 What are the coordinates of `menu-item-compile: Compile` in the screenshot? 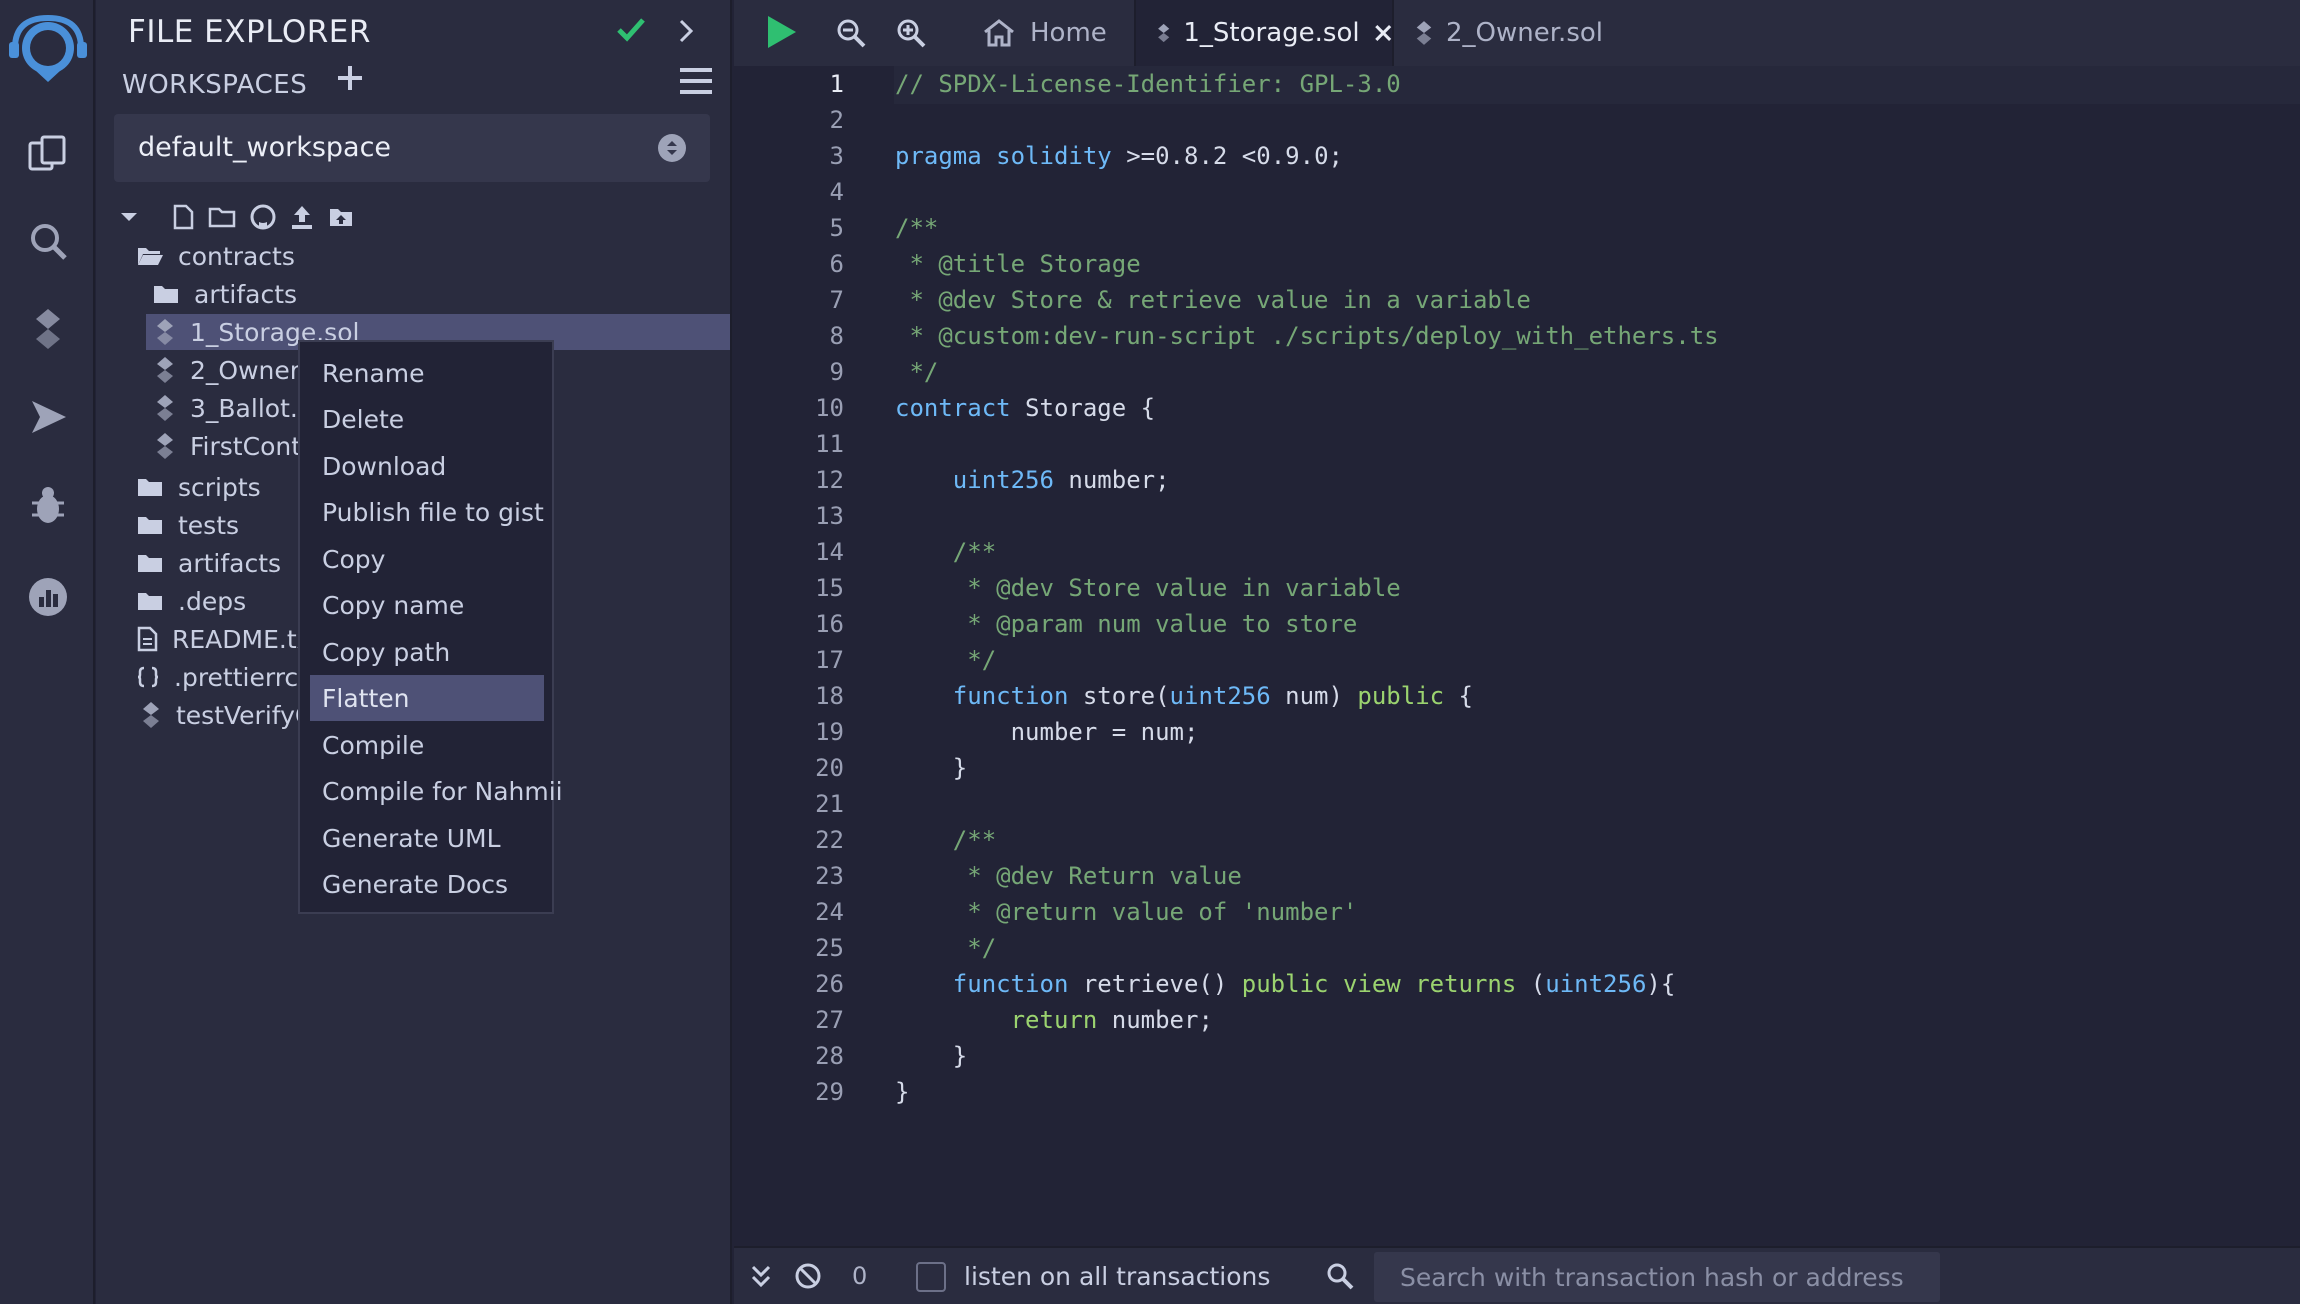 It's located at (427, 745).